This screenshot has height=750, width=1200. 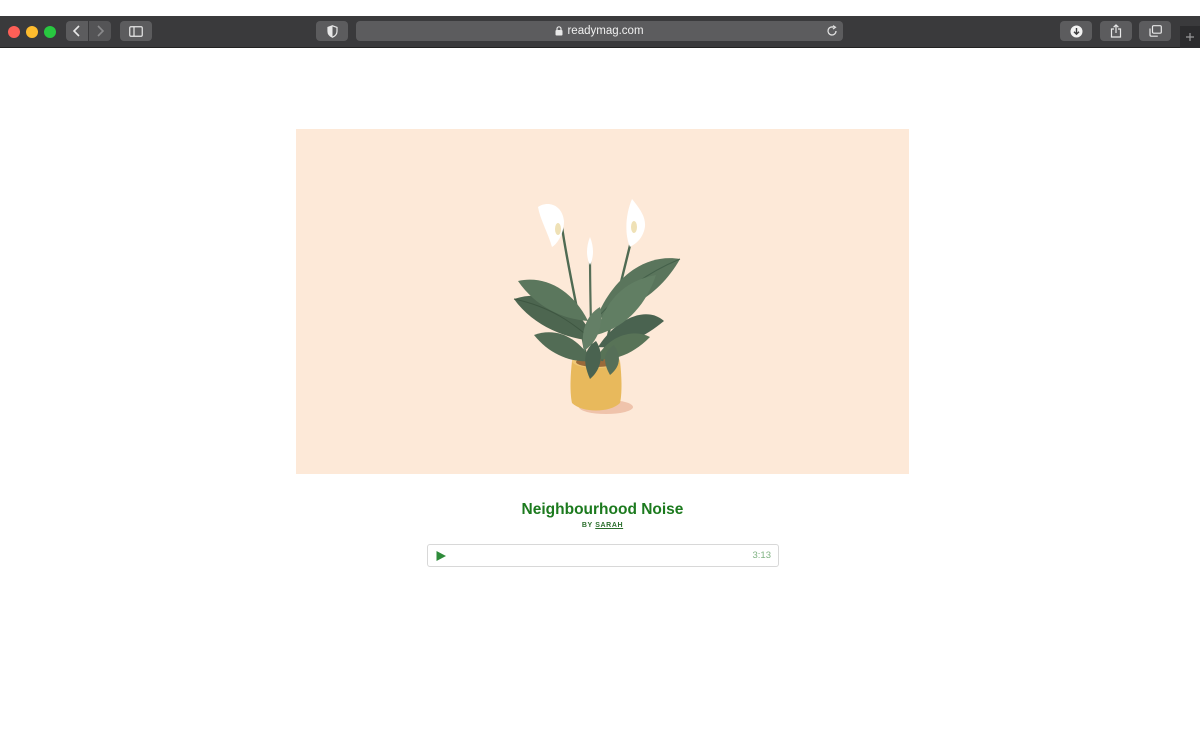 I want to click on shield-icon, so click(x=332, y=31).